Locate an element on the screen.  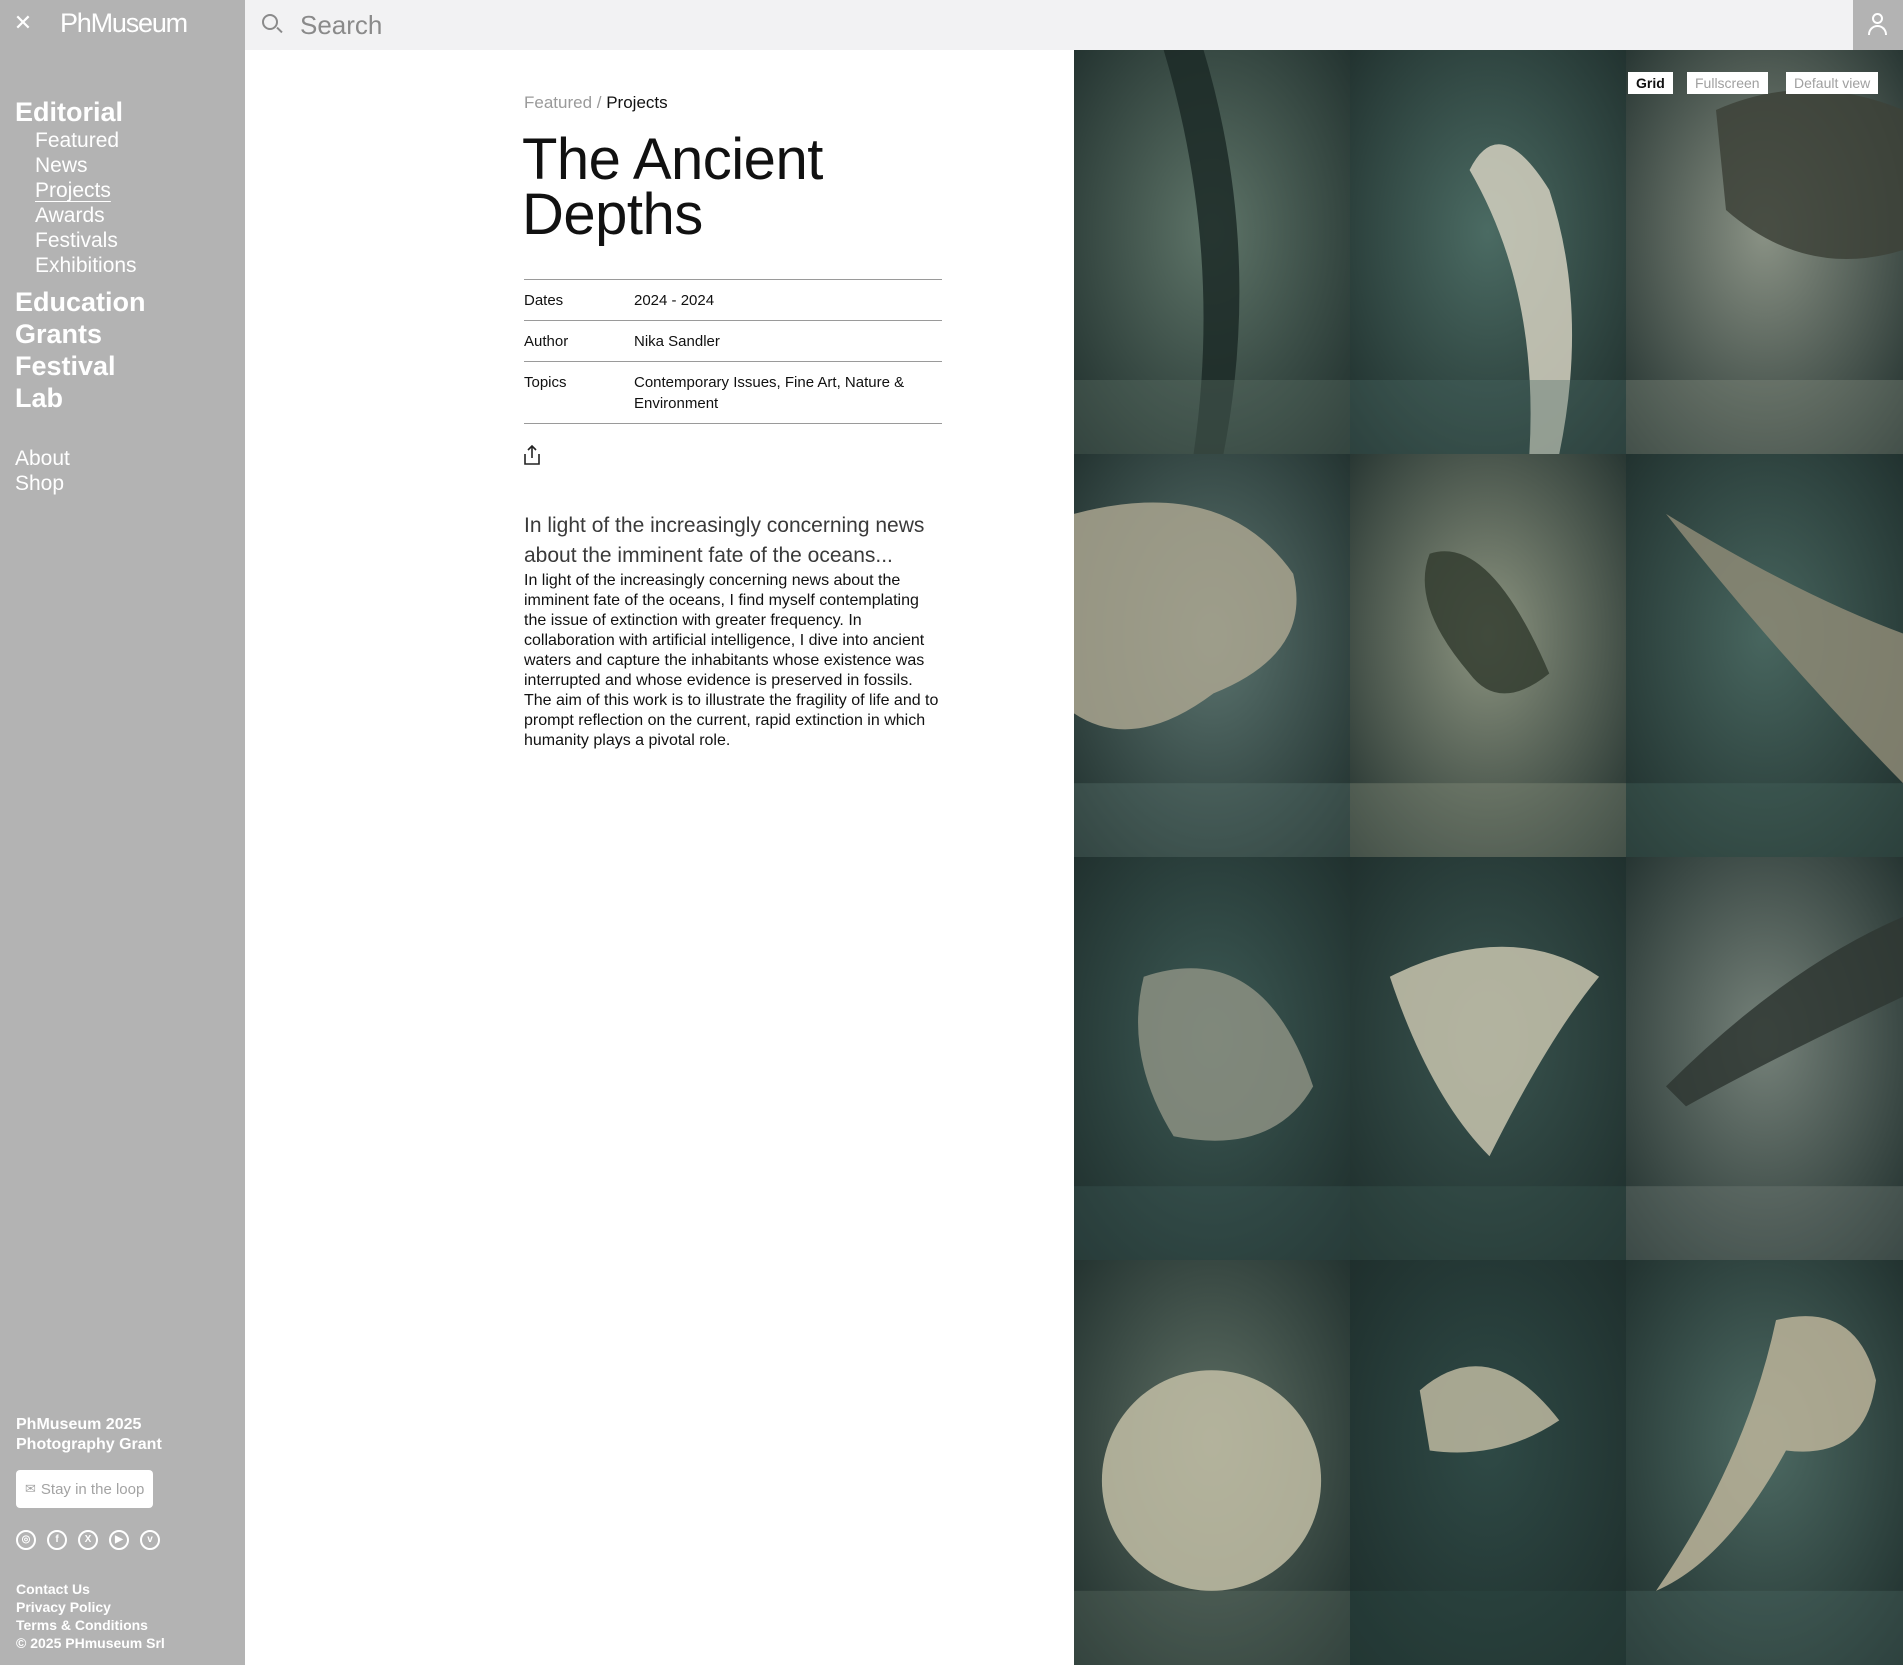
user-icon is located at coordinates (1877, 18).